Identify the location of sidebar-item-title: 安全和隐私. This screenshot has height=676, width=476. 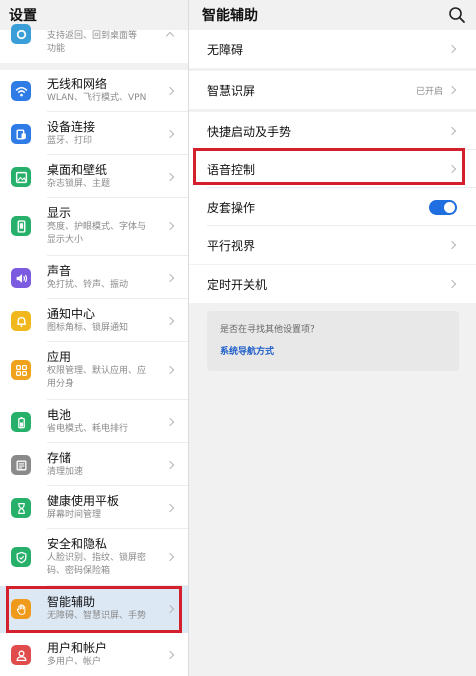
(77, 544).